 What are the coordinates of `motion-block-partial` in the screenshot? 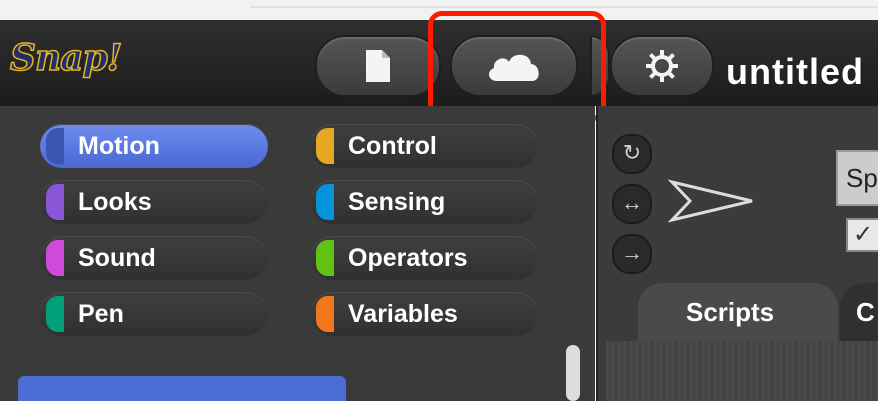 It's located at (182, 388).